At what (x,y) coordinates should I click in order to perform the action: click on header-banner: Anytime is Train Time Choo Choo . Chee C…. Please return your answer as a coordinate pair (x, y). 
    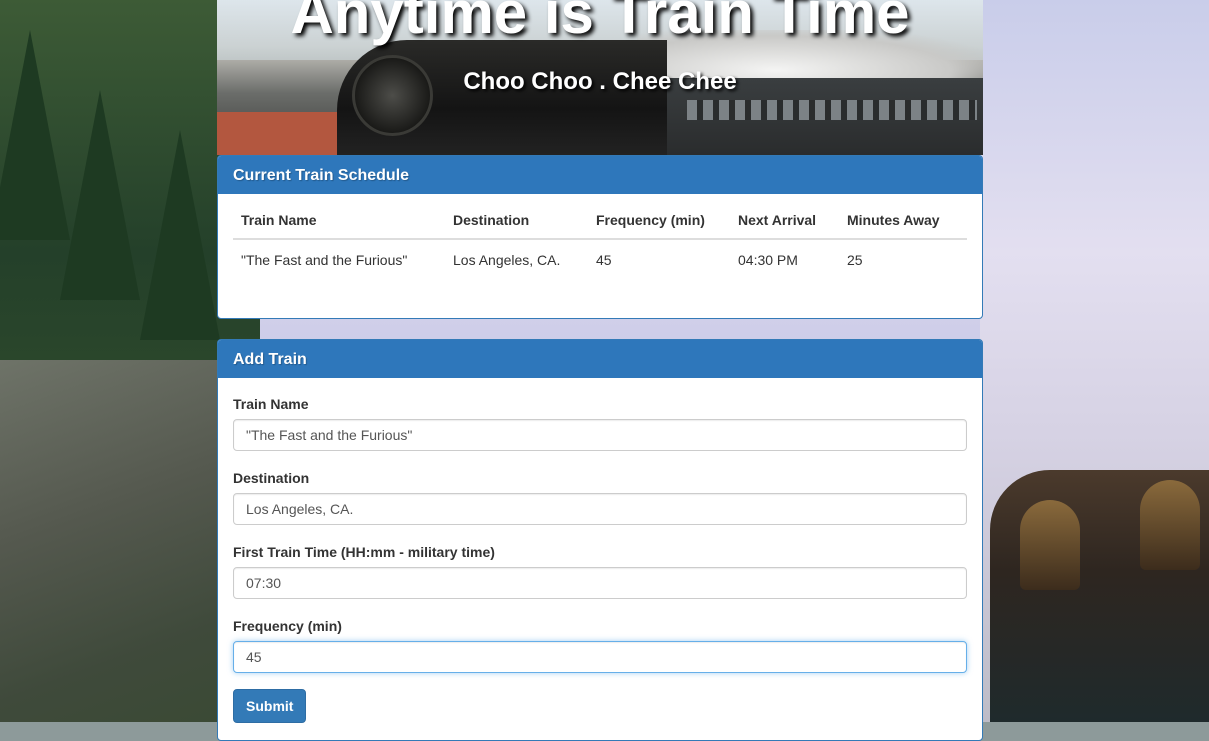
    Looking at the image, I should click on (600, 77).